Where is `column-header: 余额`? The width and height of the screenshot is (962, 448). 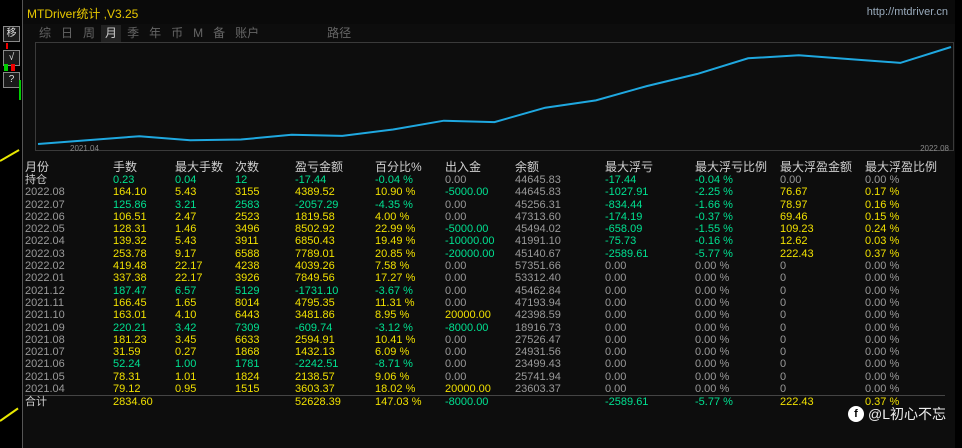 column-header: 余额 is located at coordinates (560, 167).